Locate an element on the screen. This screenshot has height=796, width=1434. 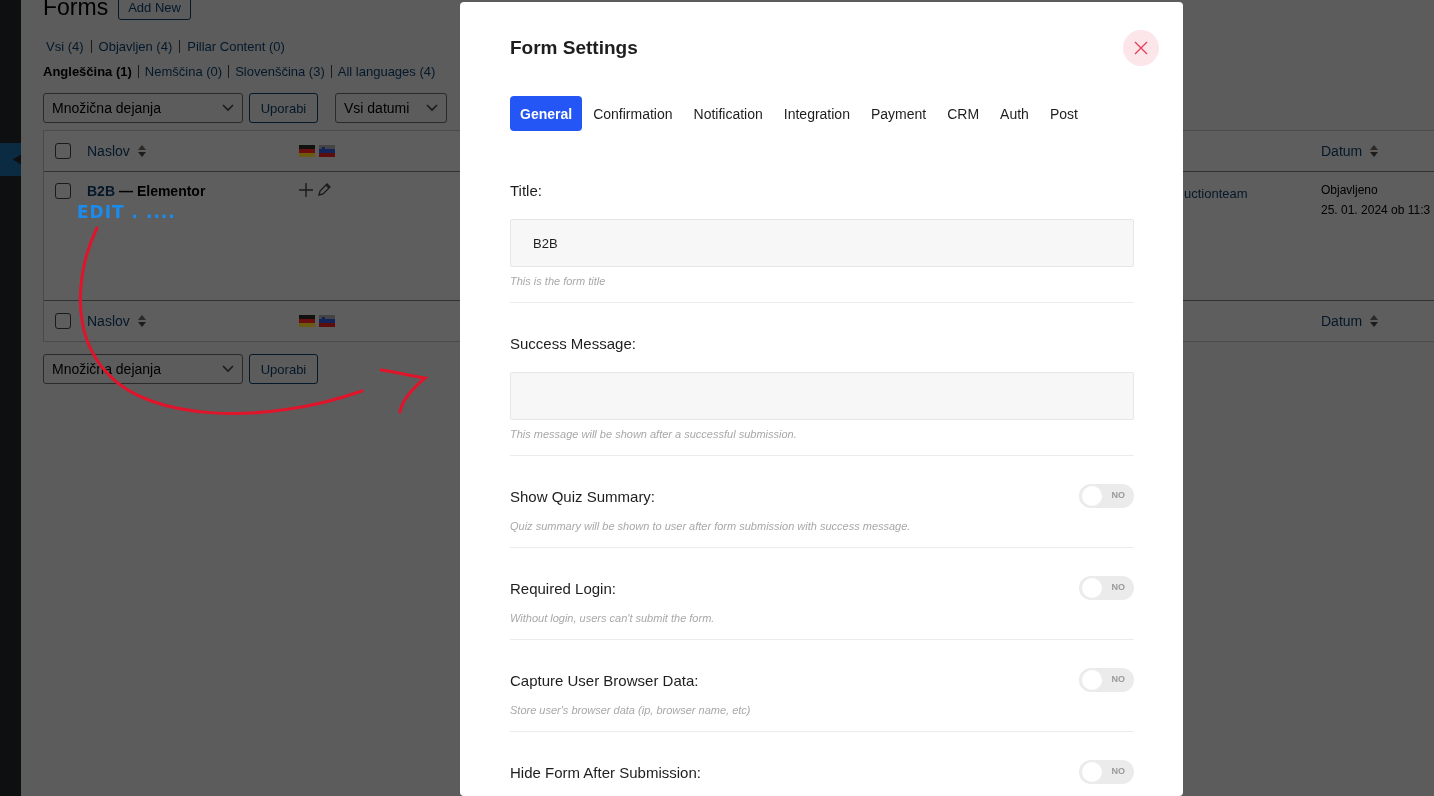
help-text: This message will be shown after a successful submission. is located at coordinates (654, 434).